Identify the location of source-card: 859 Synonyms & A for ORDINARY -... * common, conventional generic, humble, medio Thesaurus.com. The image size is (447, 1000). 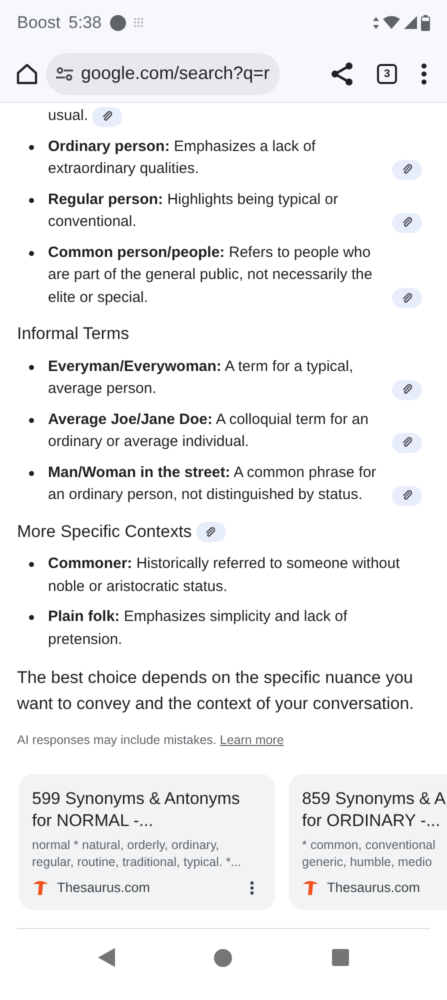
(368, 842).